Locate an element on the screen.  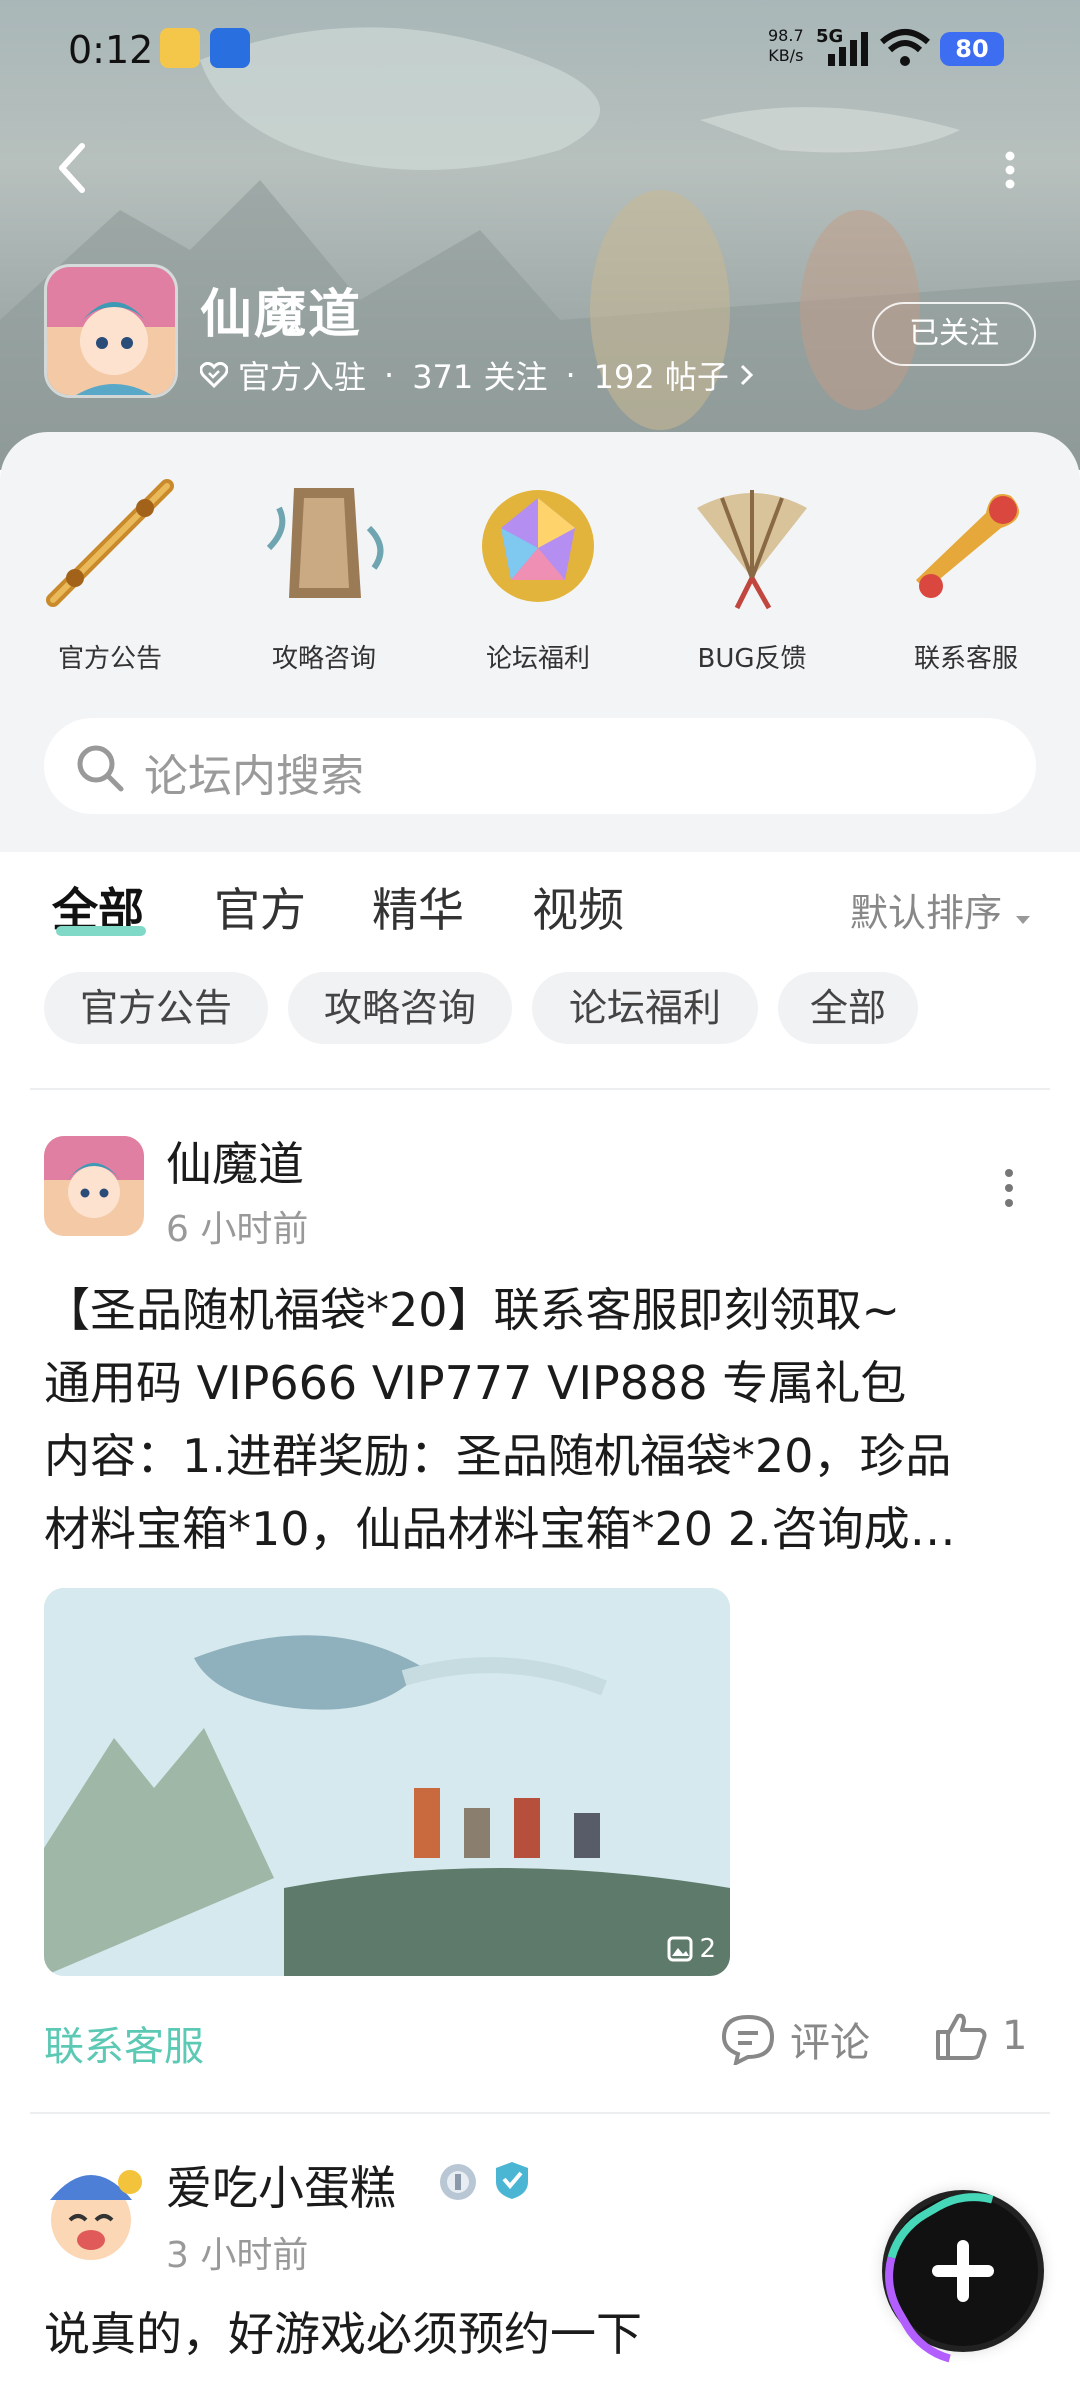
tab-video: 视频 is located at coordinates (578, 907).